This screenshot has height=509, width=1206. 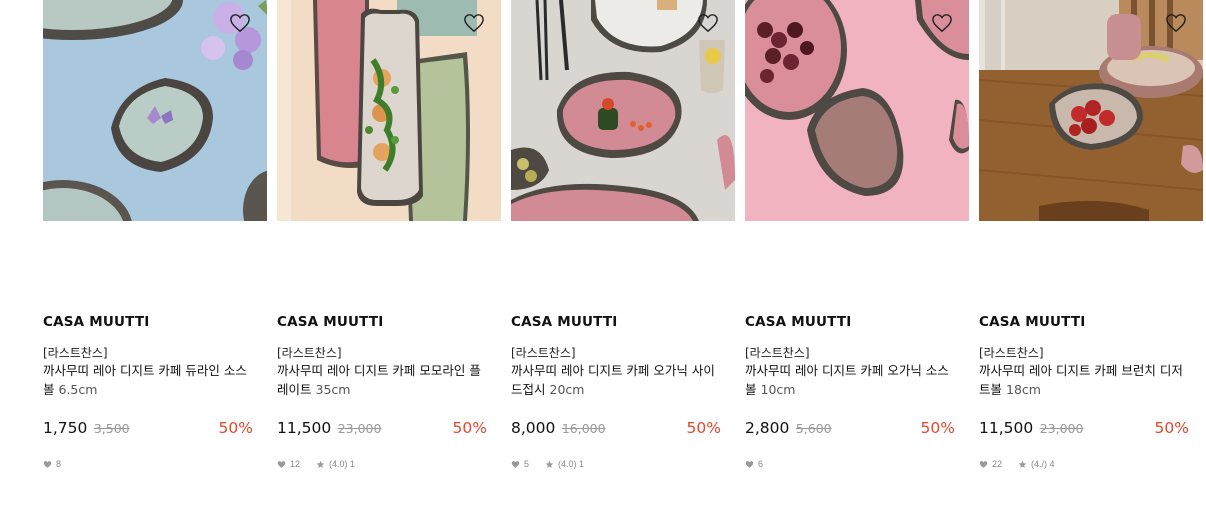 I want to click on product-size: 10cm, so click(x=778, y=389).